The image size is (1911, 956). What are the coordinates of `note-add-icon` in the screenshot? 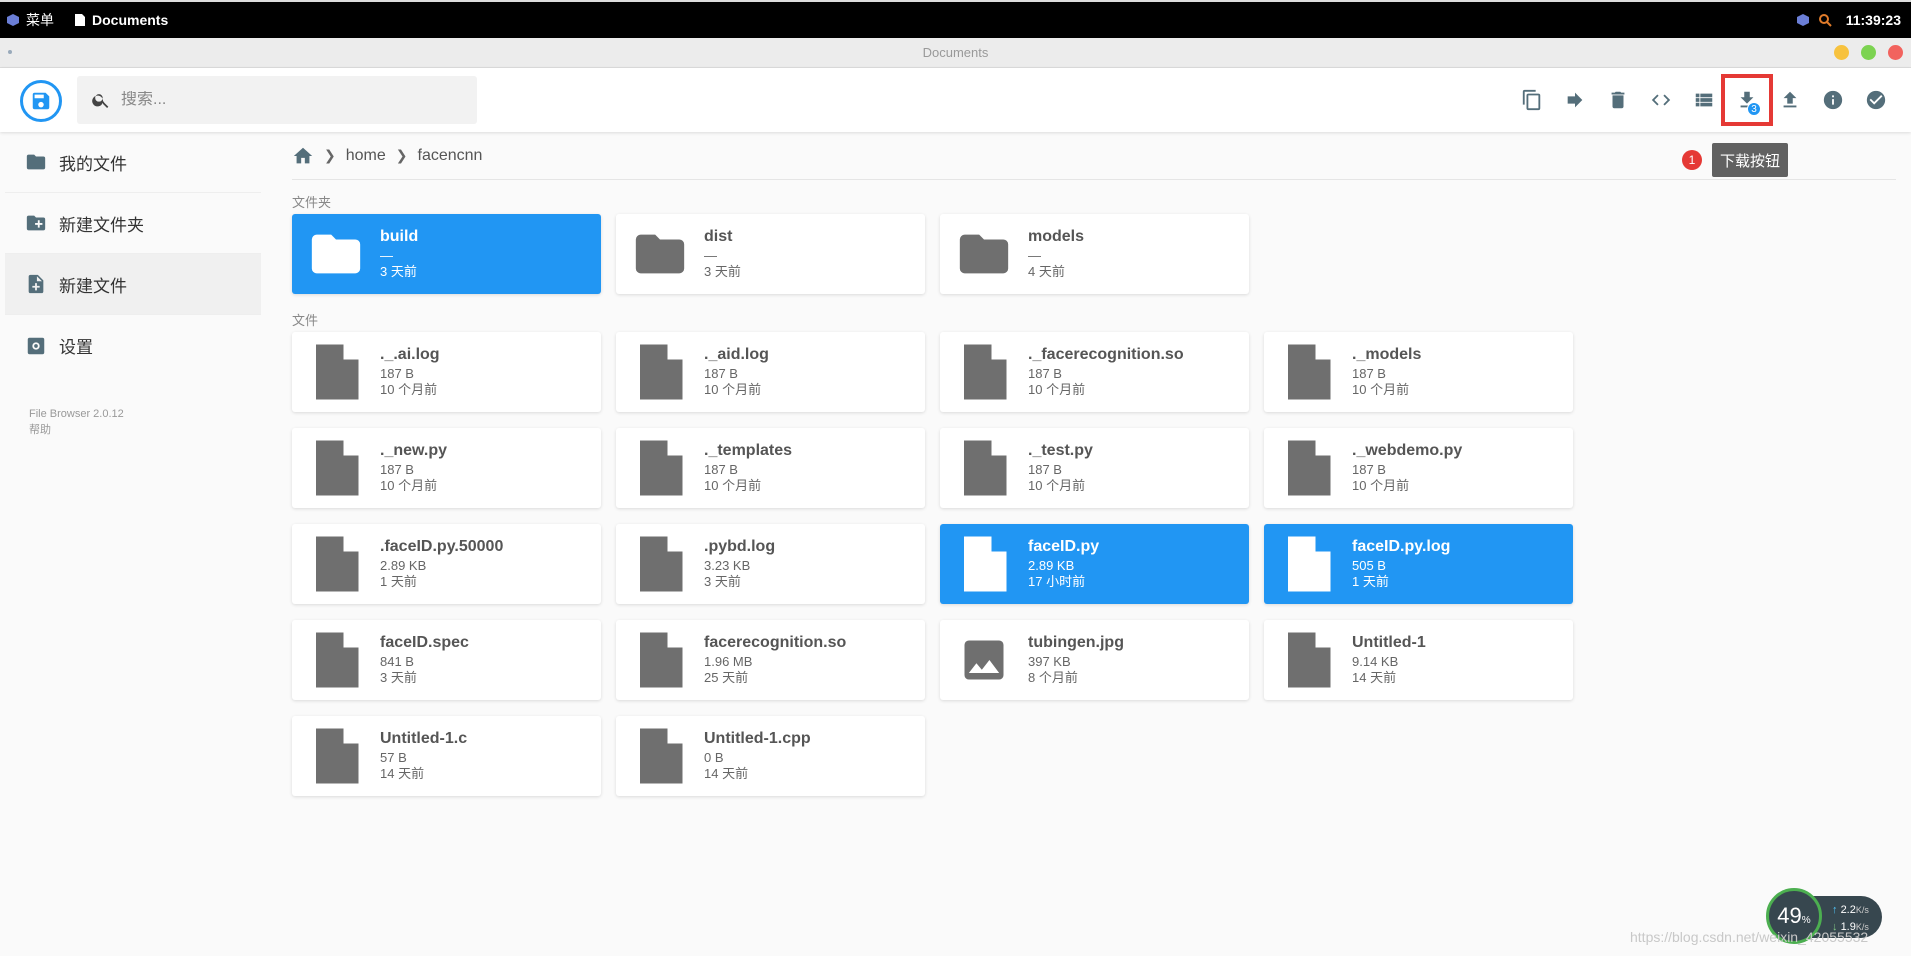 It's located at (36, 284).